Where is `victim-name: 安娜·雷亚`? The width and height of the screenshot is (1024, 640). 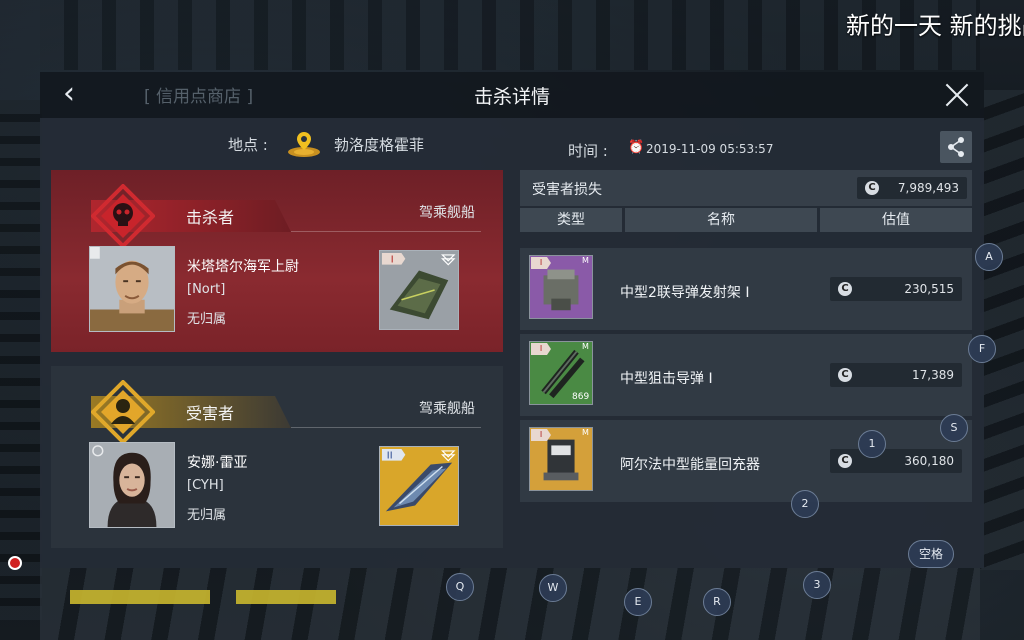 victim-name: 安娜·雷亚 is located at coordinates (217, 463).